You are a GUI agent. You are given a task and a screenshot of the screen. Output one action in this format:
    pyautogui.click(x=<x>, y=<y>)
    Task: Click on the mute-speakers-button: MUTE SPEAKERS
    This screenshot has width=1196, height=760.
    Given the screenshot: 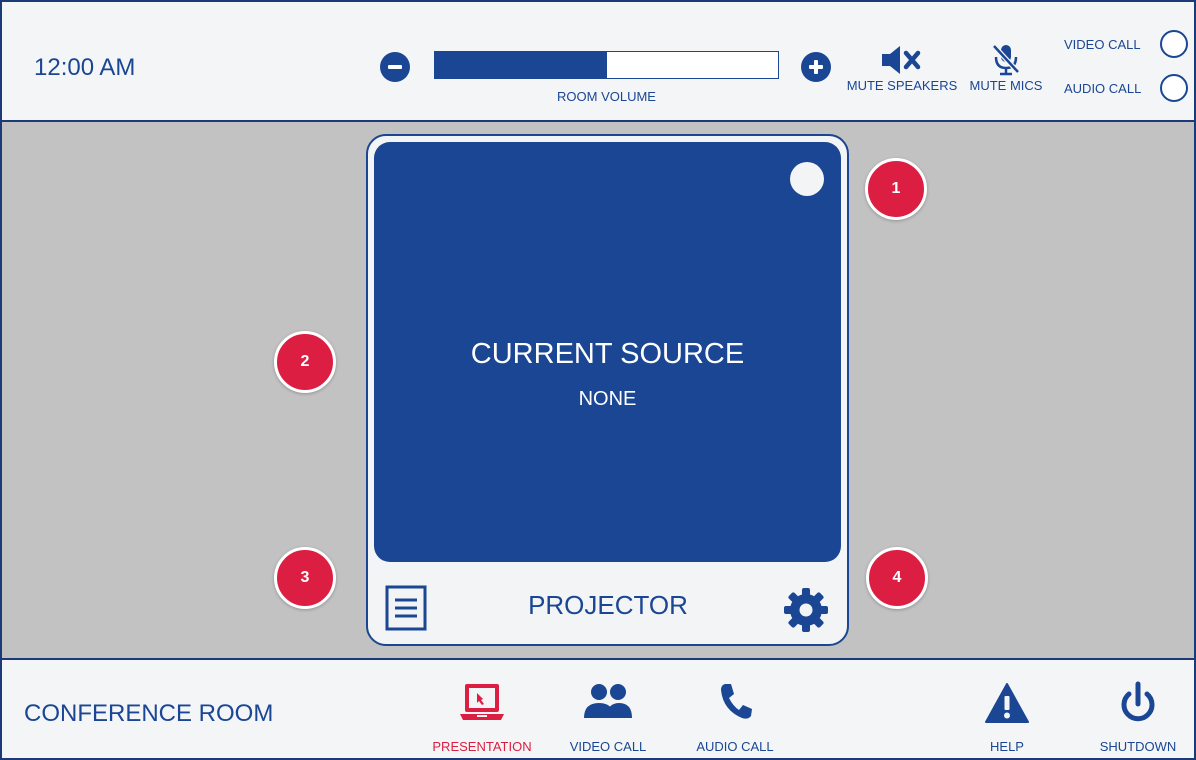 What is the action you would take?
    pyautogui.click(x=902, y=67)
    